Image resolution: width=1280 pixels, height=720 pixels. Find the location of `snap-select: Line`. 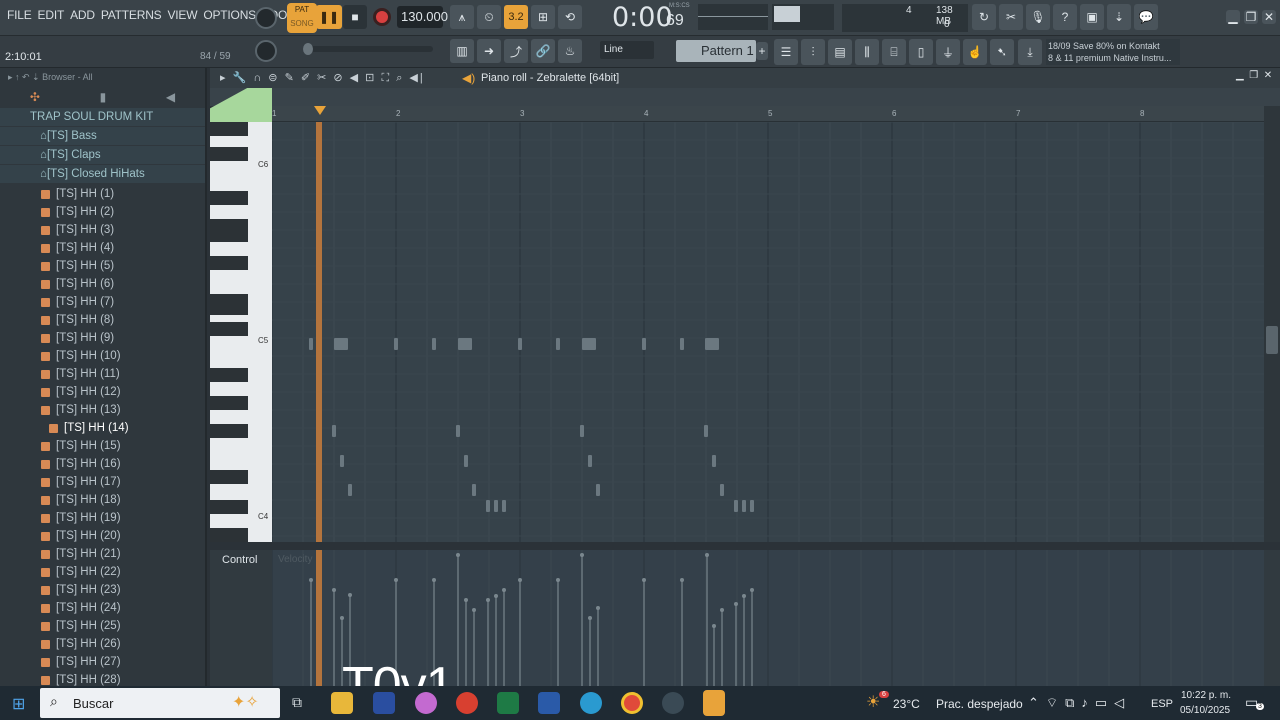

snap-select: Line is located at coordinates (627, 50).